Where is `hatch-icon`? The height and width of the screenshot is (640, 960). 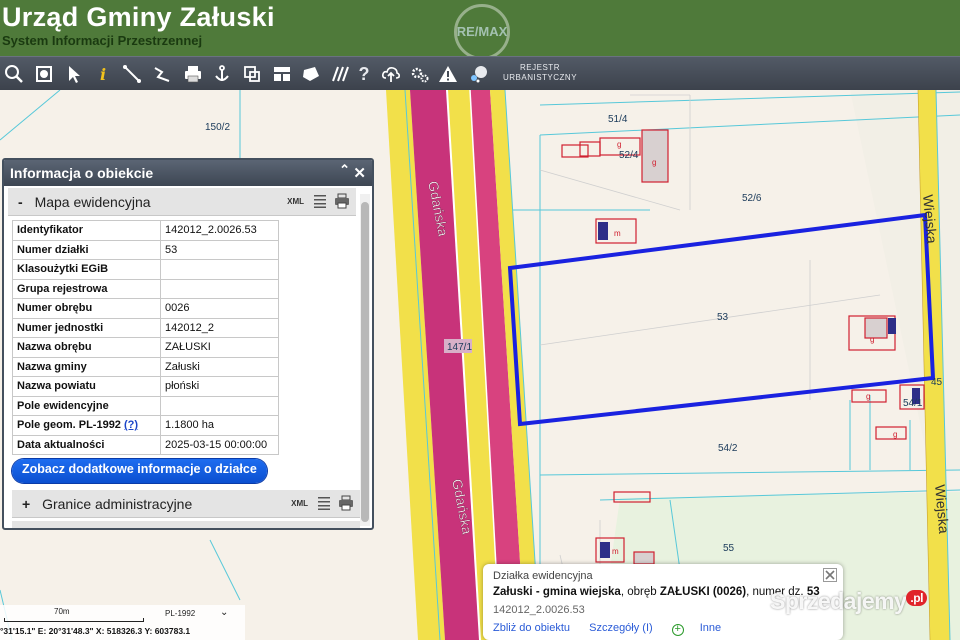 hatch-icon is located at coordinates (340, 74).